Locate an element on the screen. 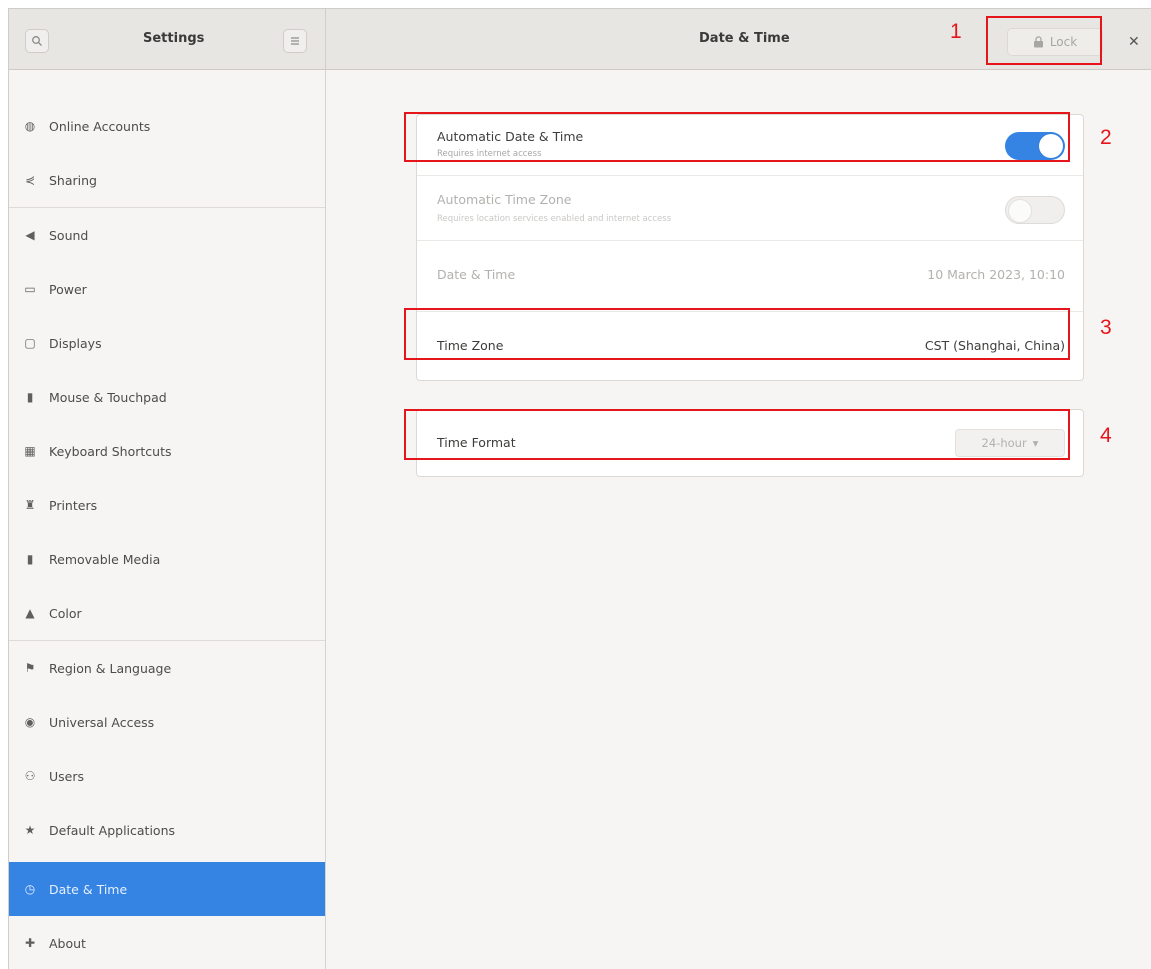 This screenshot has height=969, width=1151. automatic-time-zone-switch is located at coordinates (1035, 210).